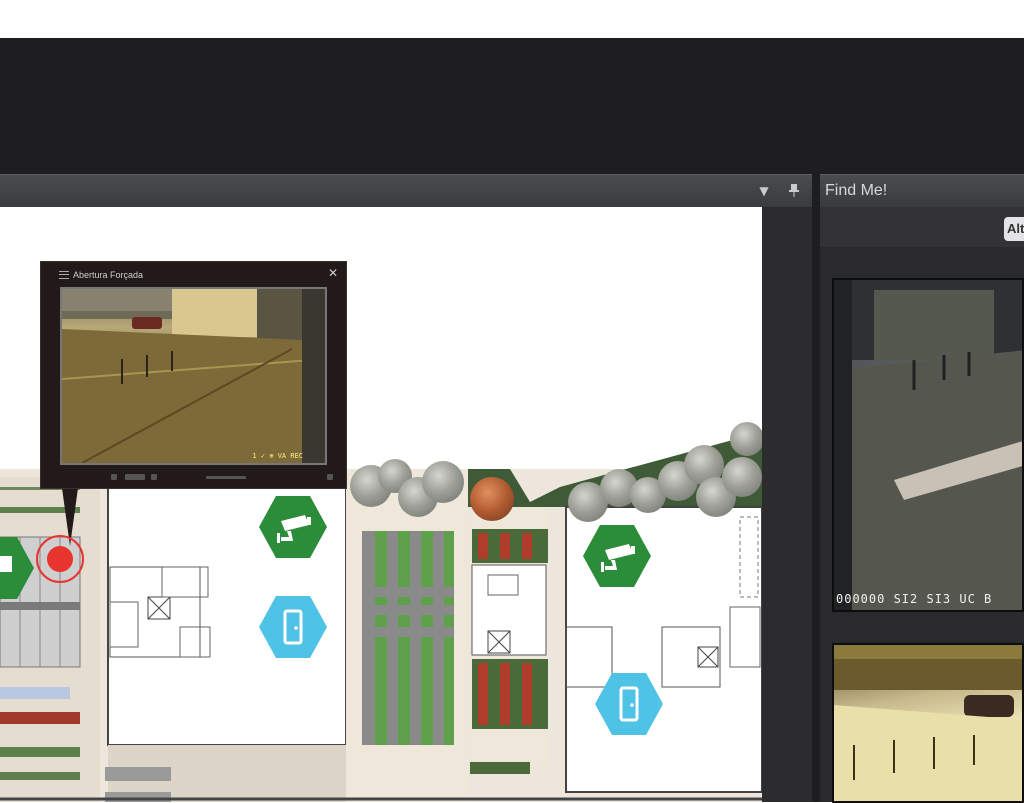  I want to click on close-icon: ✕, so click(333, 273).